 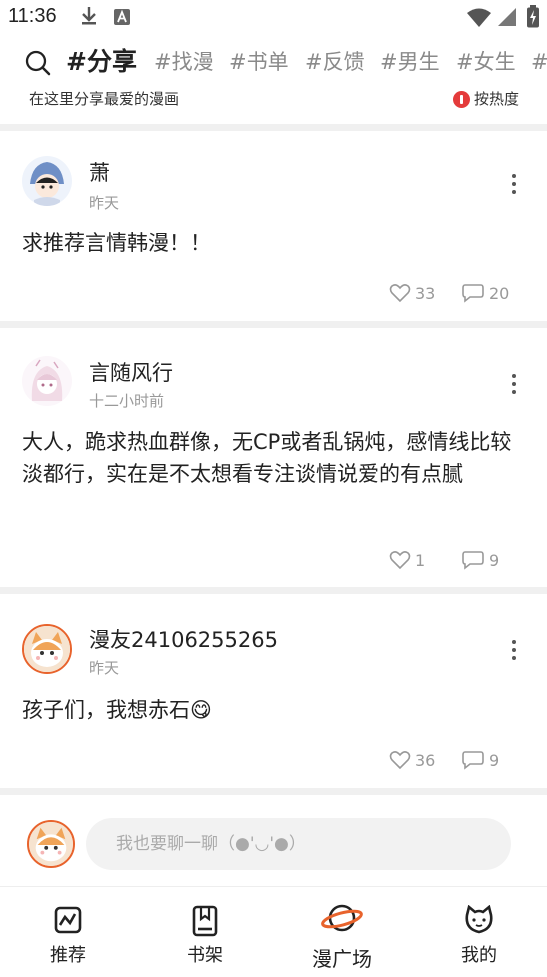 I want to click on nav-bookshelf: 书架, so click(x=205, y=932).